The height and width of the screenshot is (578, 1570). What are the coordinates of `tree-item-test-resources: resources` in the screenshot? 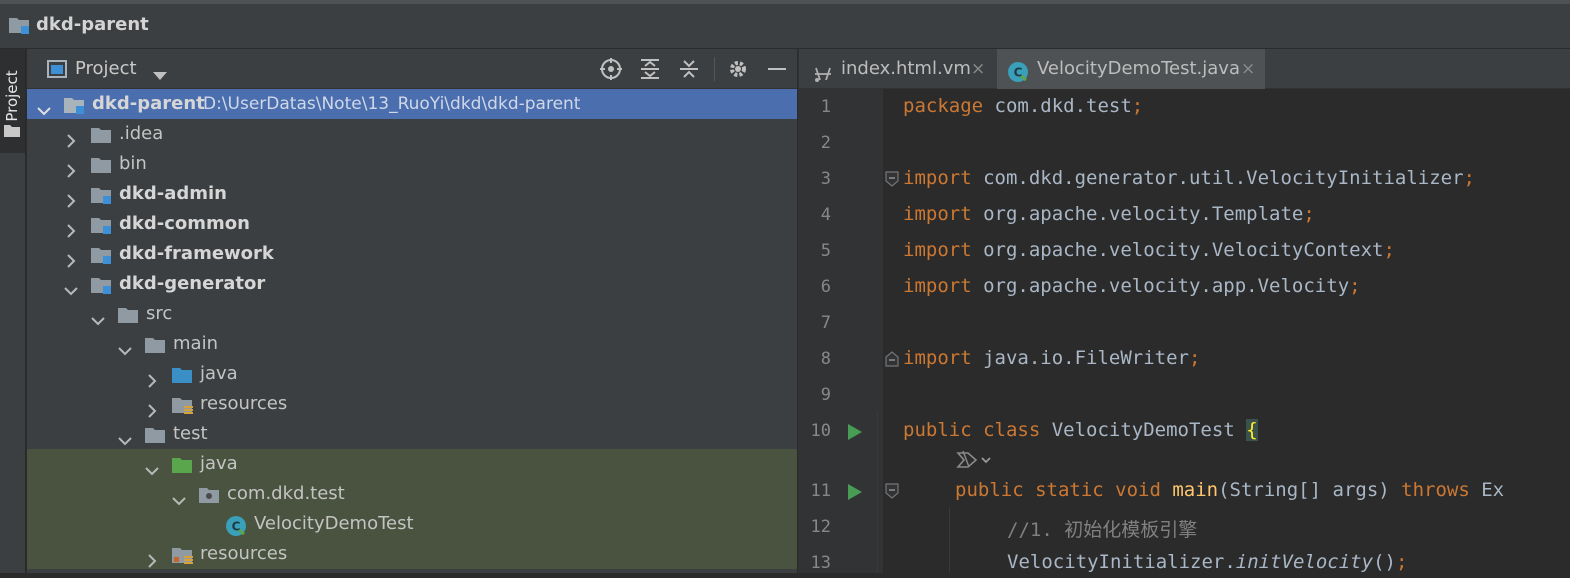 It's located at (412, 554).